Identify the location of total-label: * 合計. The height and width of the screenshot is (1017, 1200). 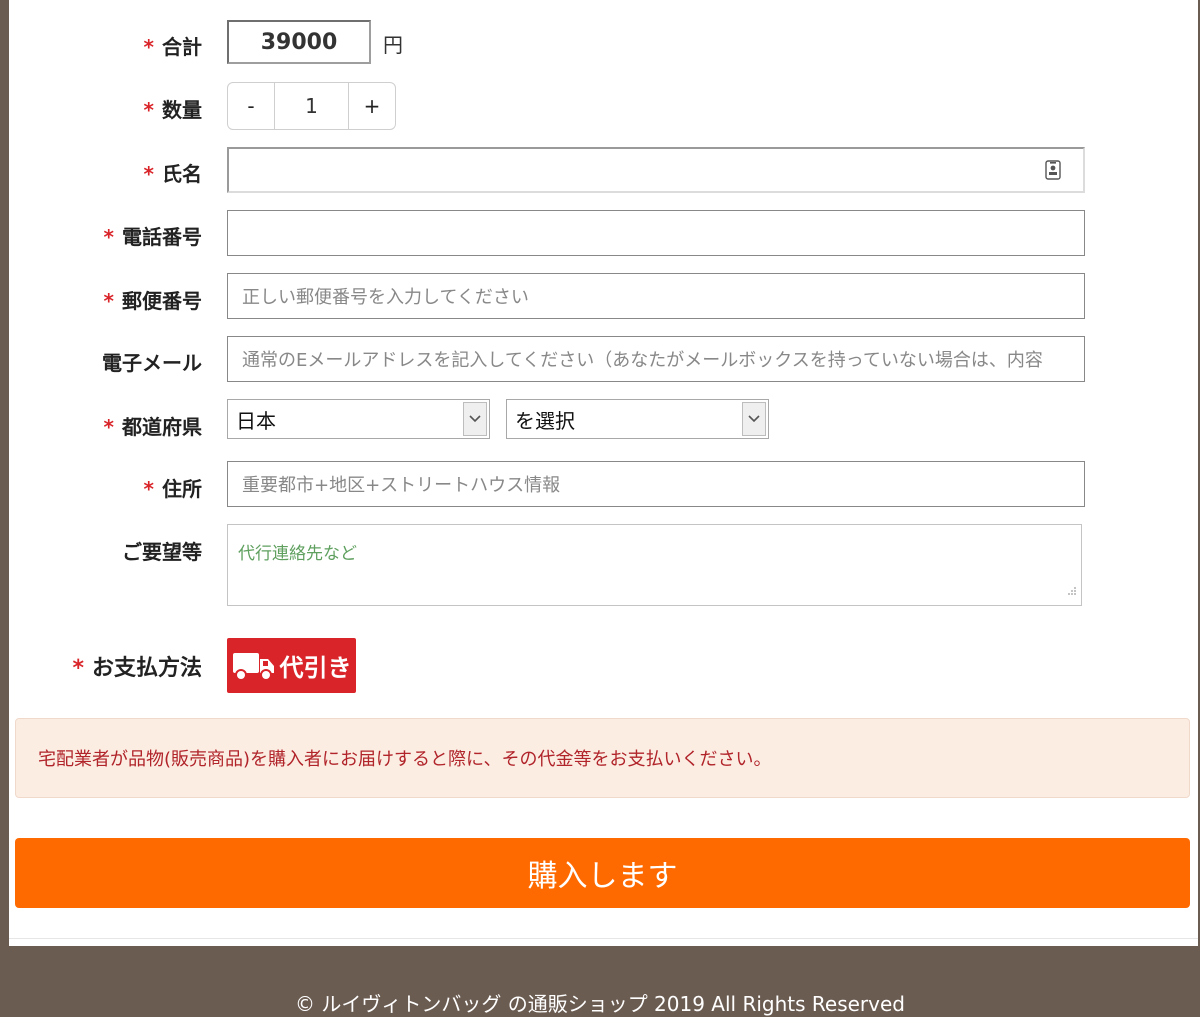
(172, 47).